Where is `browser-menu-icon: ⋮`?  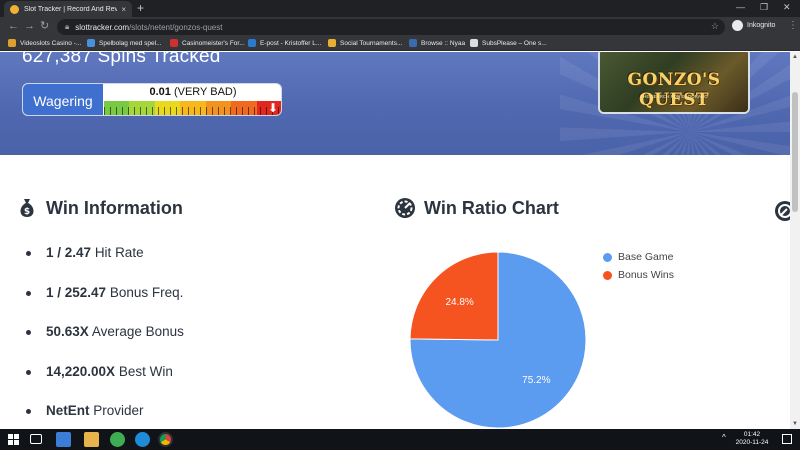
browser-menu-icon: ⋮ is located at coordinates (793, 26).